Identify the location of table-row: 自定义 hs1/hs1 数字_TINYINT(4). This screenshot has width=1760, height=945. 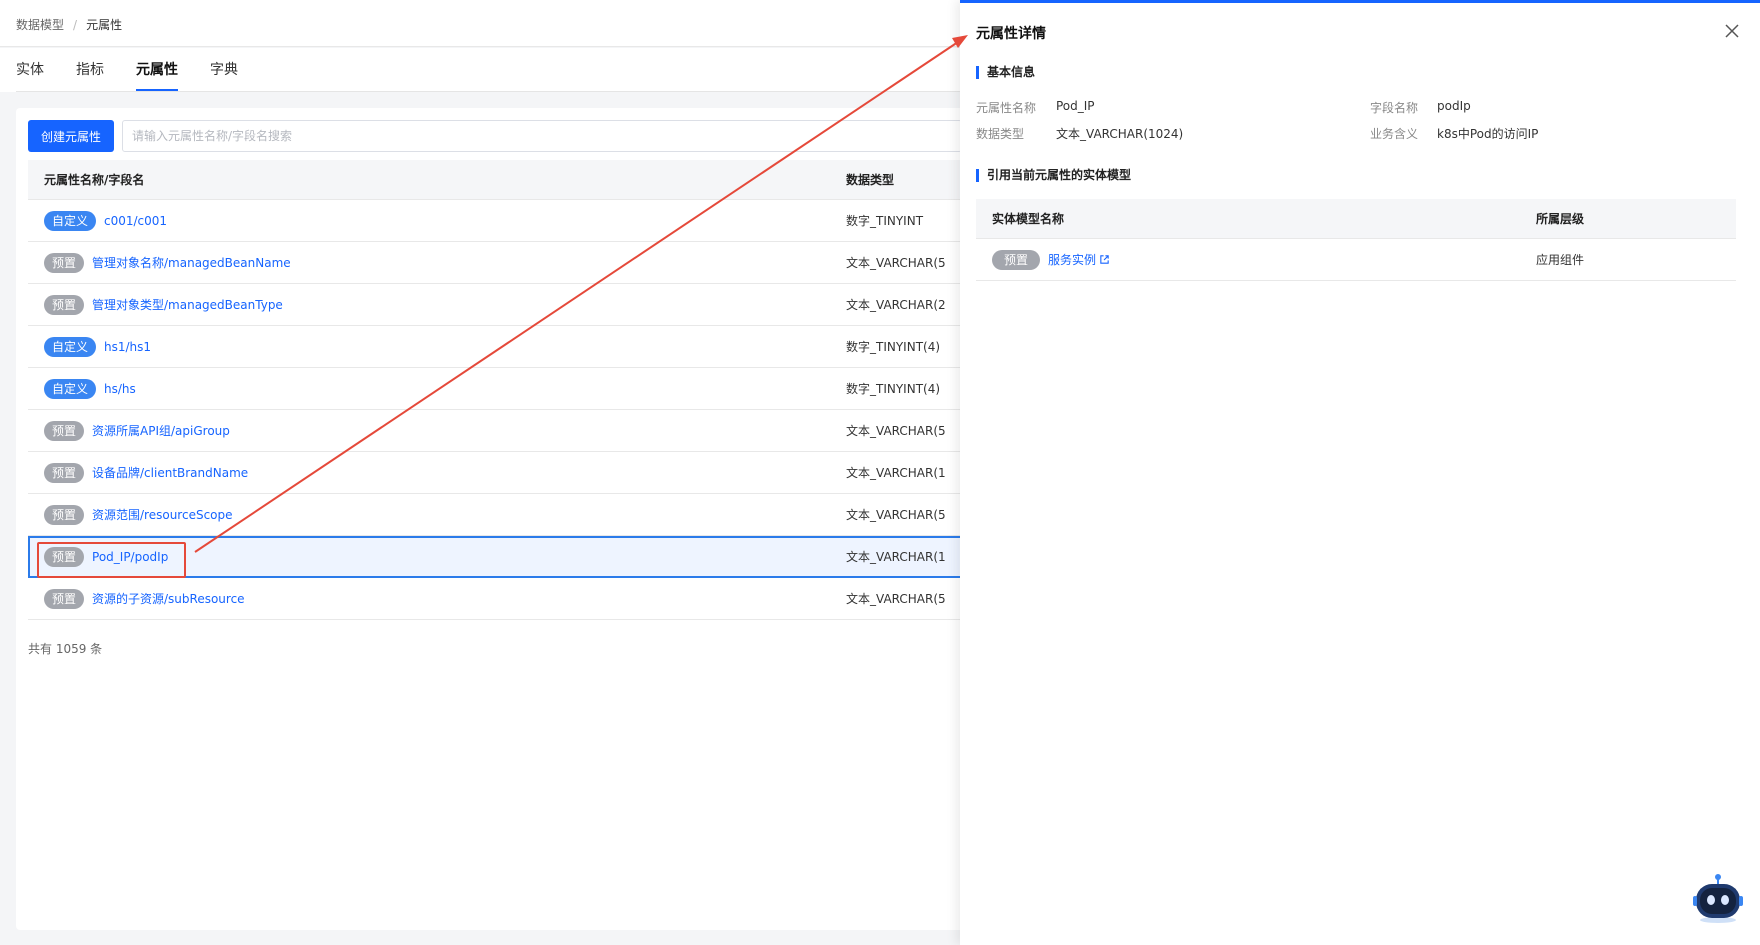
(502, 347).